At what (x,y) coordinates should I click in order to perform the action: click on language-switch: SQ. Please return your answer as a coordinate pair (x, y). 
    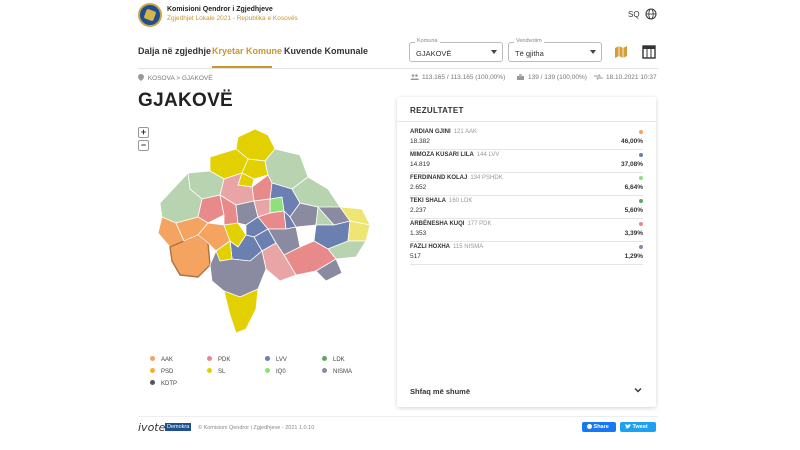
    Looking at the image, I should click on (634, 14).